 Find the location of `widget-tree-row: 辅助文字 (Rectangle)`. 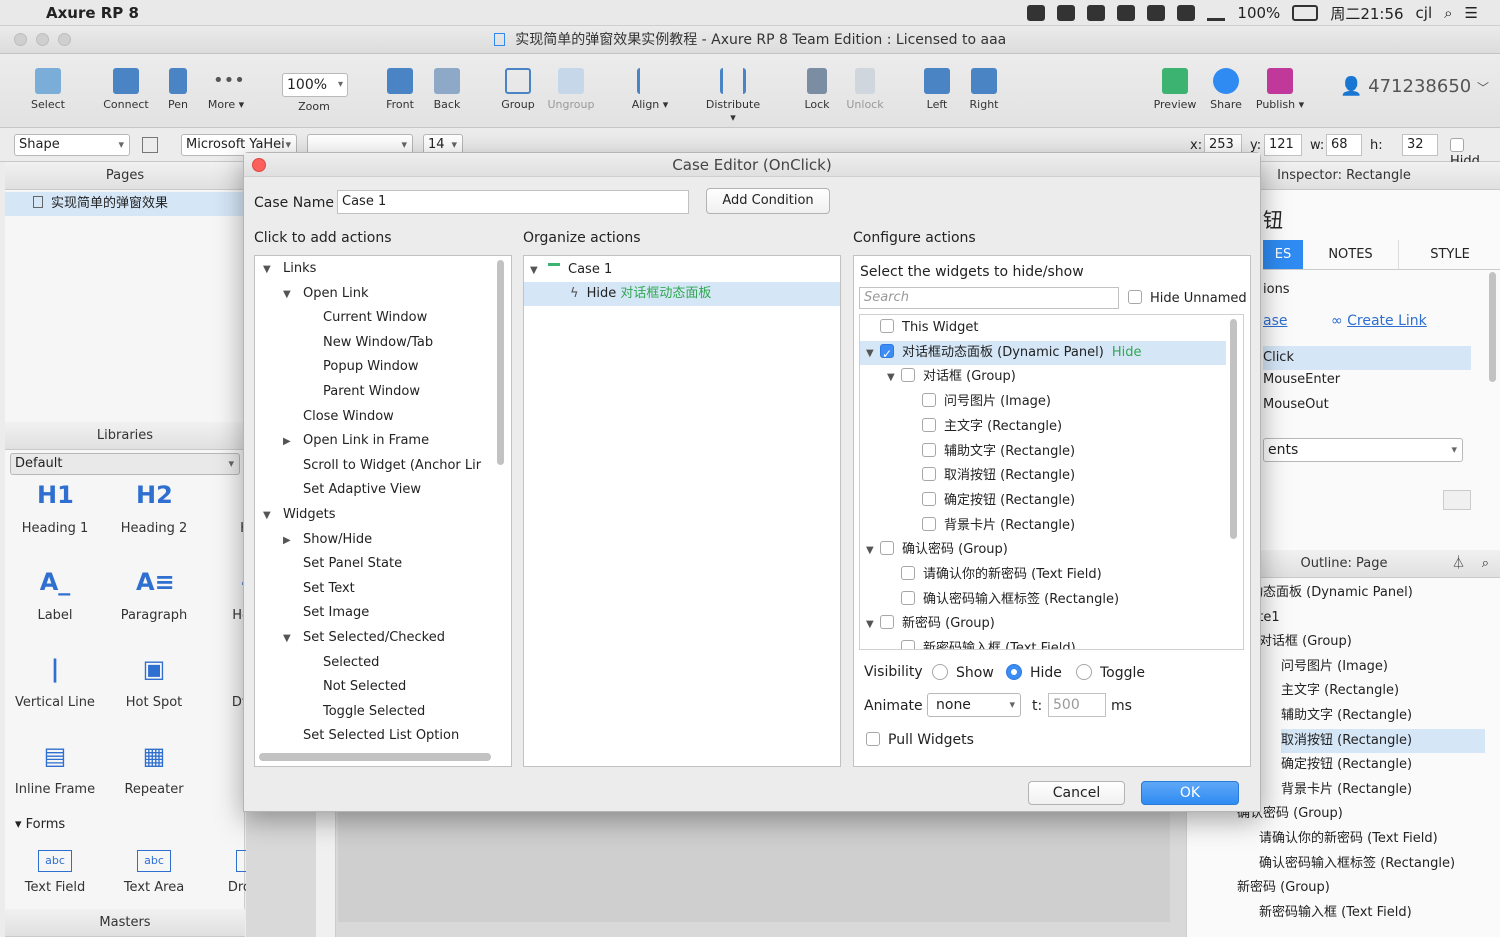

widget-tree-row: 辅助文字 (Rectangle) is located at coordinates (1043, 452).